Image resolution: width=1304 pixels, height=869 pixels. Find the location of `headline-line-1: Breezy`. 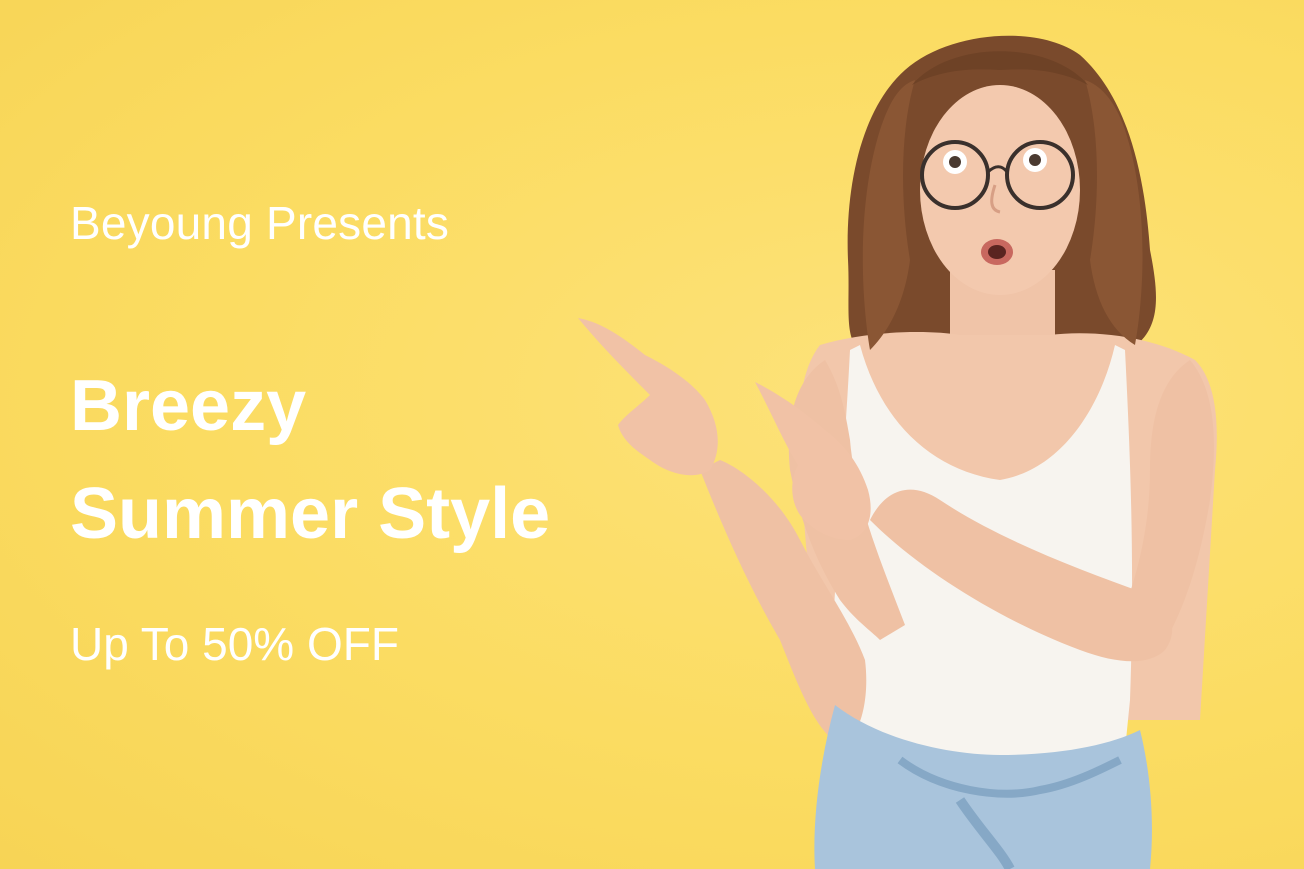

headline-line-1: Breezy is located at coordinates (188, 406).